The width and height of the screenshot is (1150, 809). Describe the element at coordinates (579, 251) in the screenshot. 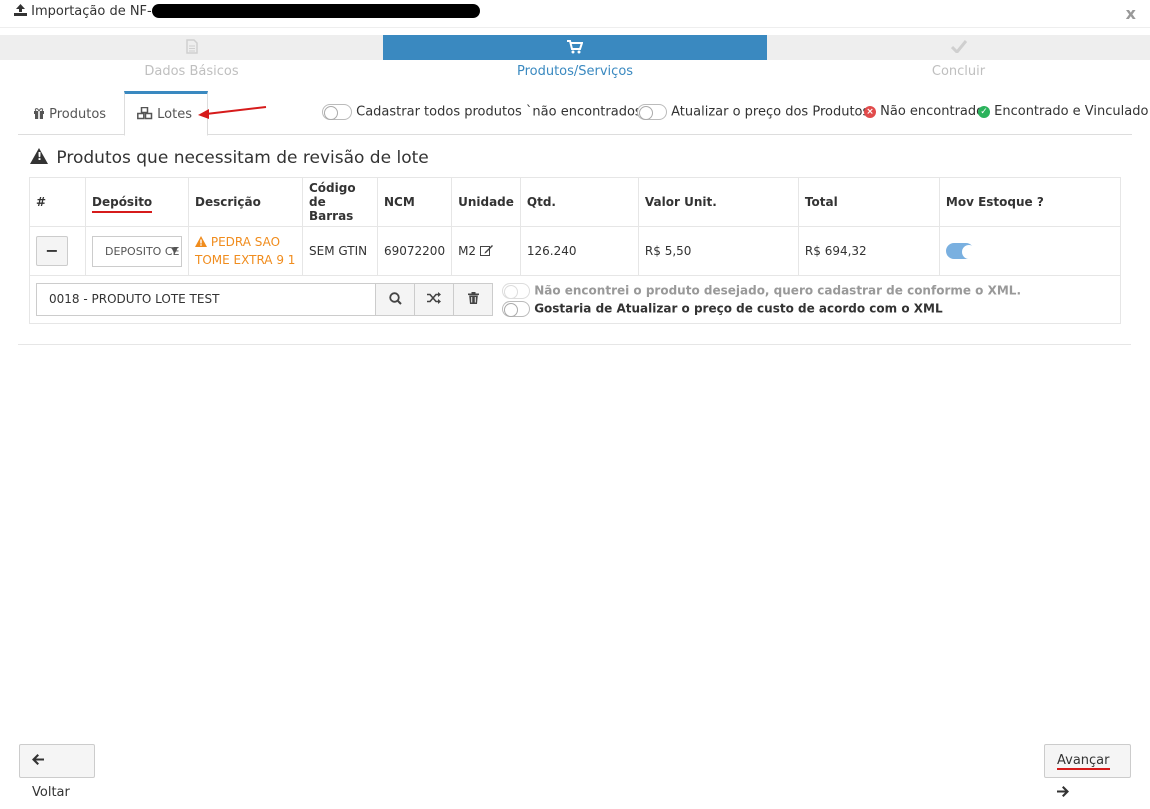

I see `row-qty: 126.240` at that location.